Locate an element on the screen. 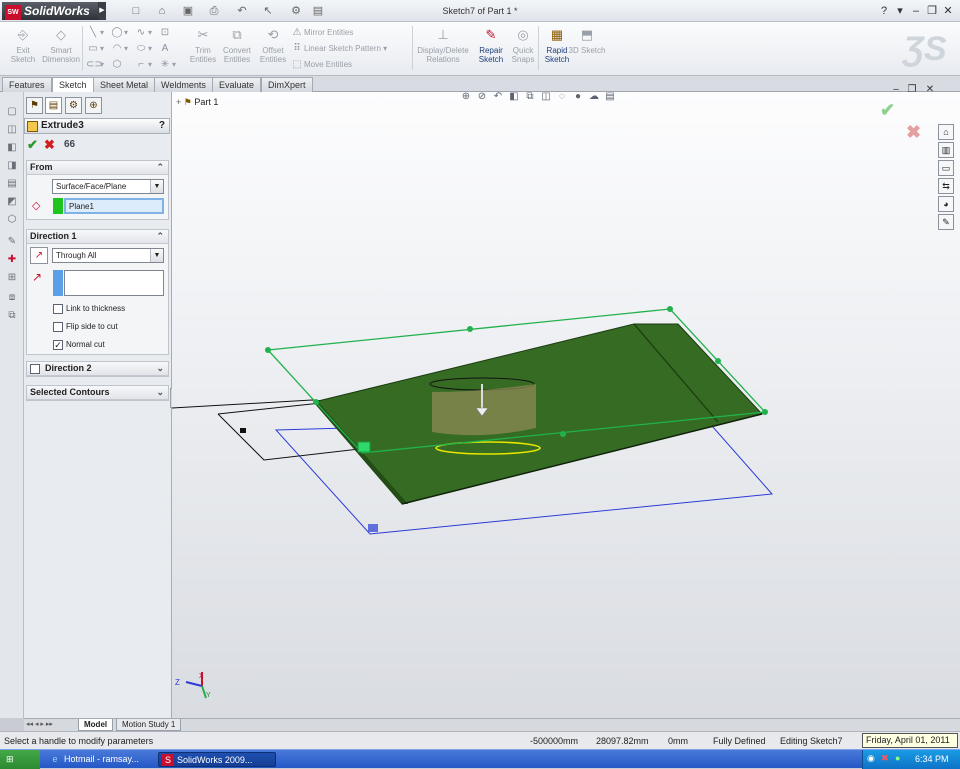 This screenshot has height=769, width=960. circle-tool: ◯▾ is located at coordinates (119, 33).